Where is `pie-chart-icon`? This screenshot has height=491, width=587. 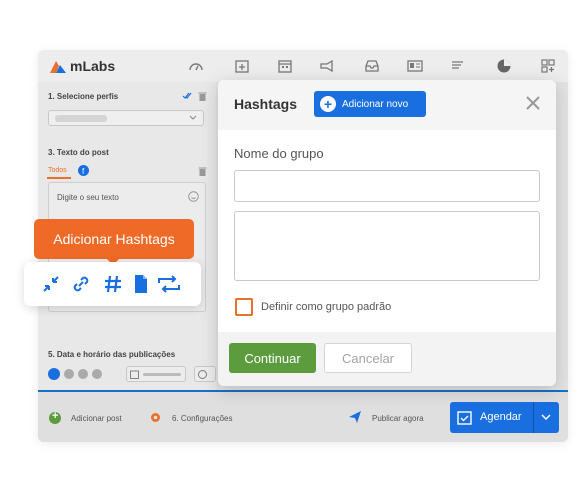 pie-chart-icon is located at coordinates (504, 66).